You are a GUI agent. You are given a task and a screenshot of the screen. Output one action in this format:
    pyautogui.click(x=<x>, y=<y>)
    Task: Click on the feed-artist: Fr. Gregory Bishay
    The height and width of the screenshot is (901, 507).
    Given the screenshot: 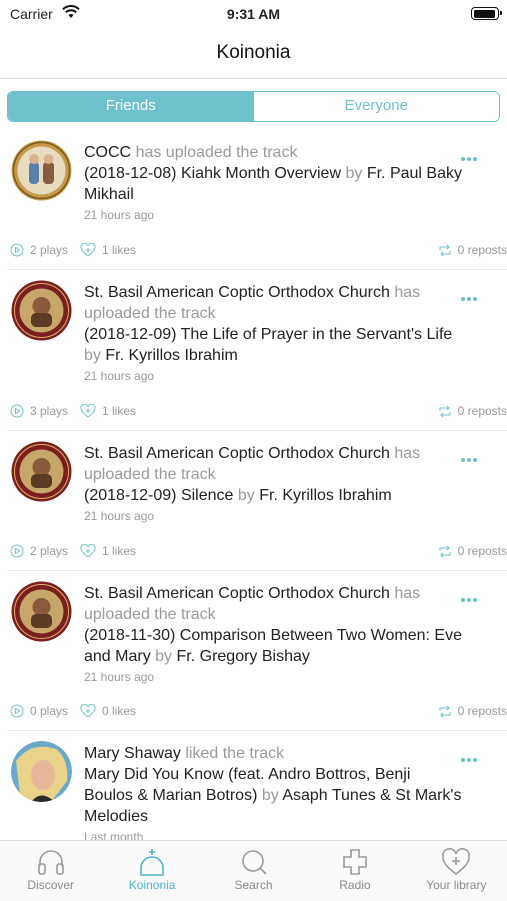 What is the action you would take?
    pyautogui.click(x=243, y=656)
    